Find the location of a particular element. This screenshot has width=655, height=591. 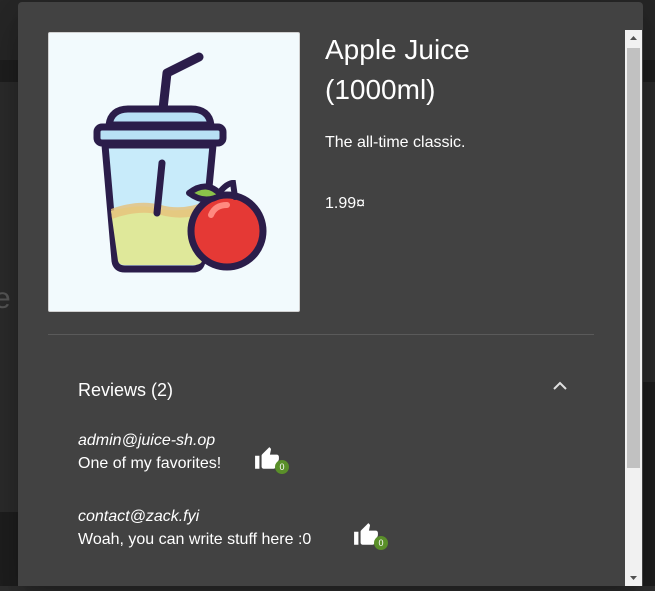

product-description: The all-time classic. is located at coordinates (395, 142).